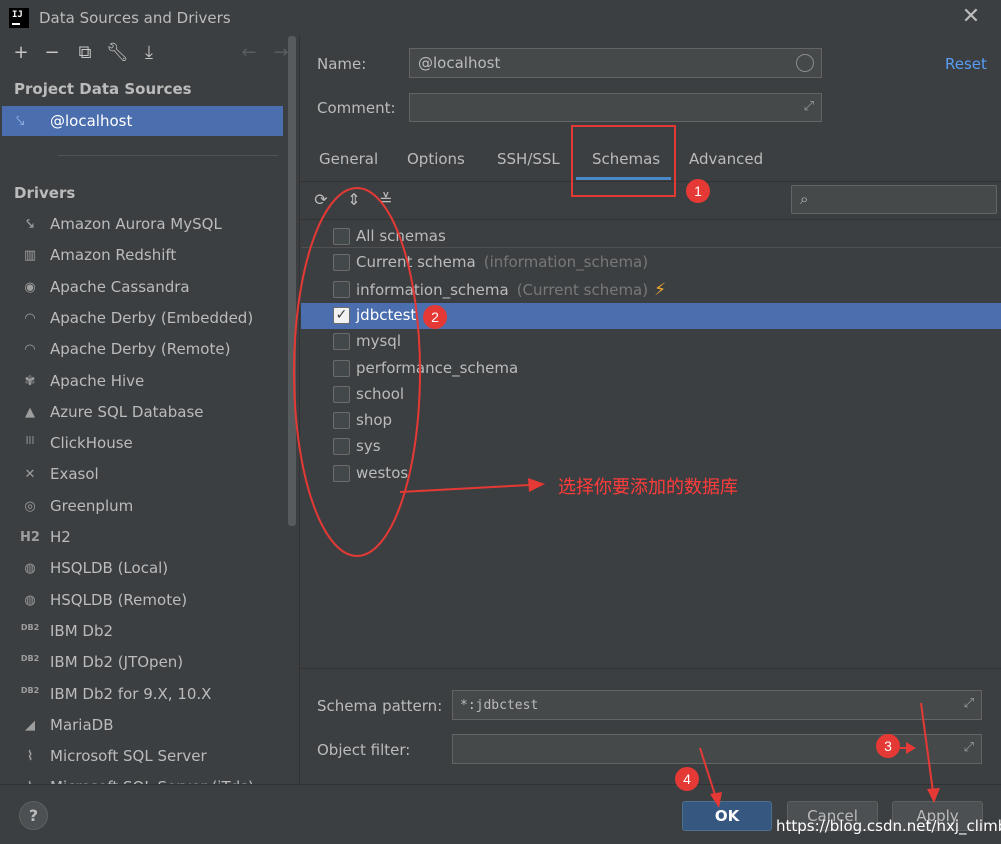 The width and height of the screenshot is (1001, 844). I want to click on wrench-icon: 🔧︎, so click(117, 53).